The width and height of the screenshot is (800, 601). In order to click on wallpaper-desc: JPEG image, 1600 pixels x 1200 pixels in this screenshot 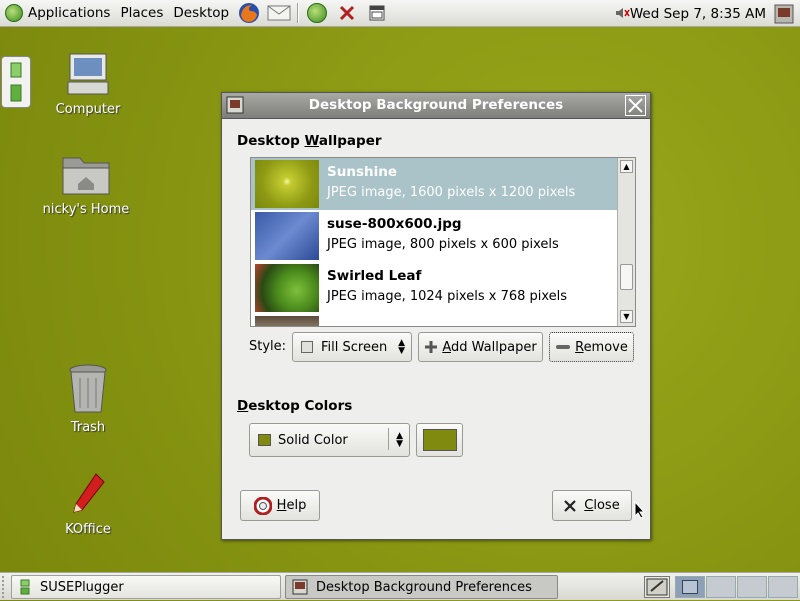, I will do `click(451, 192)`.